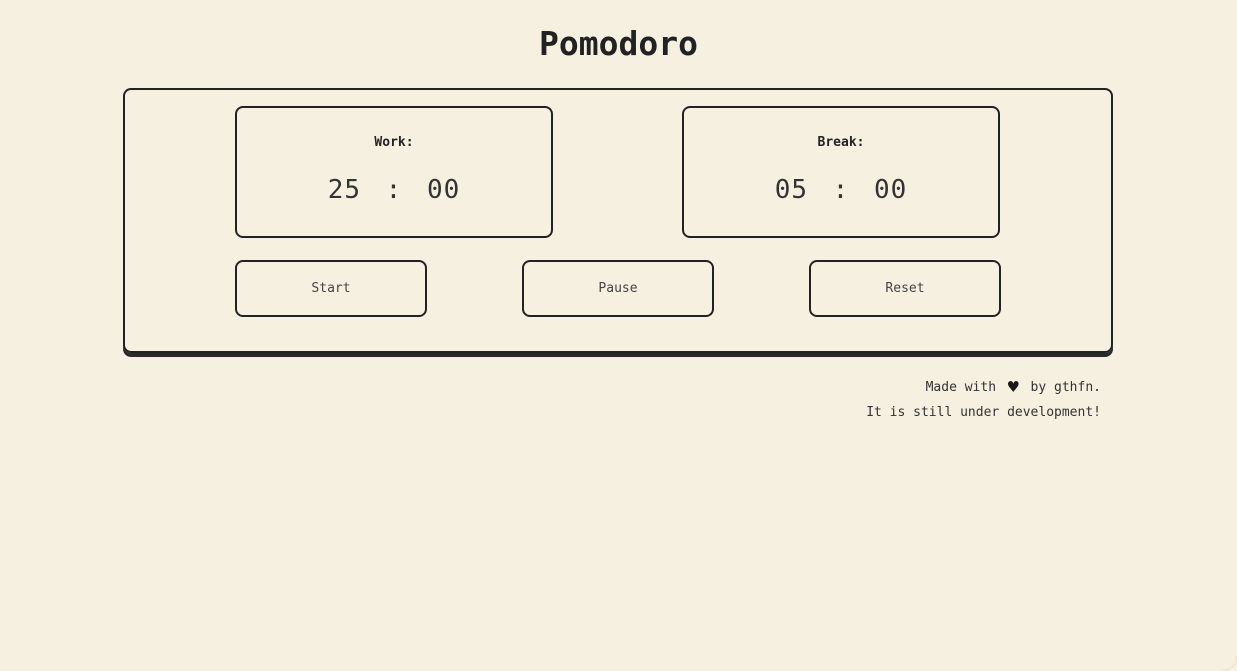  I want to click on made-with-text: Made with, so click(961, 387).